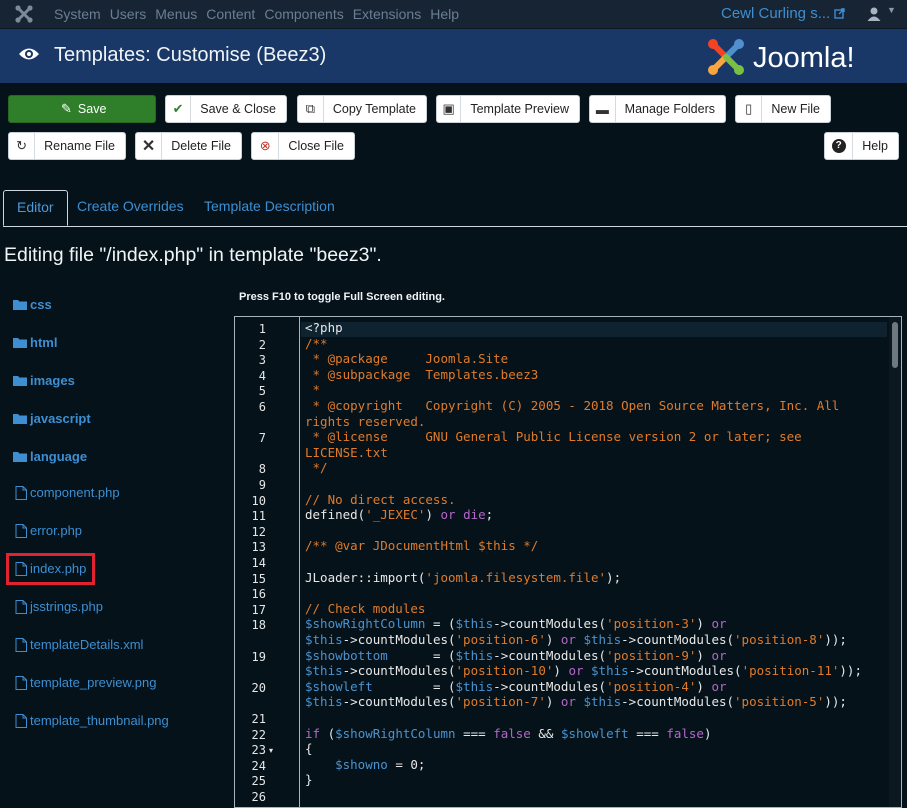 The image size is (907, 808). I want to click on code-token: = (, so click(414, 686).